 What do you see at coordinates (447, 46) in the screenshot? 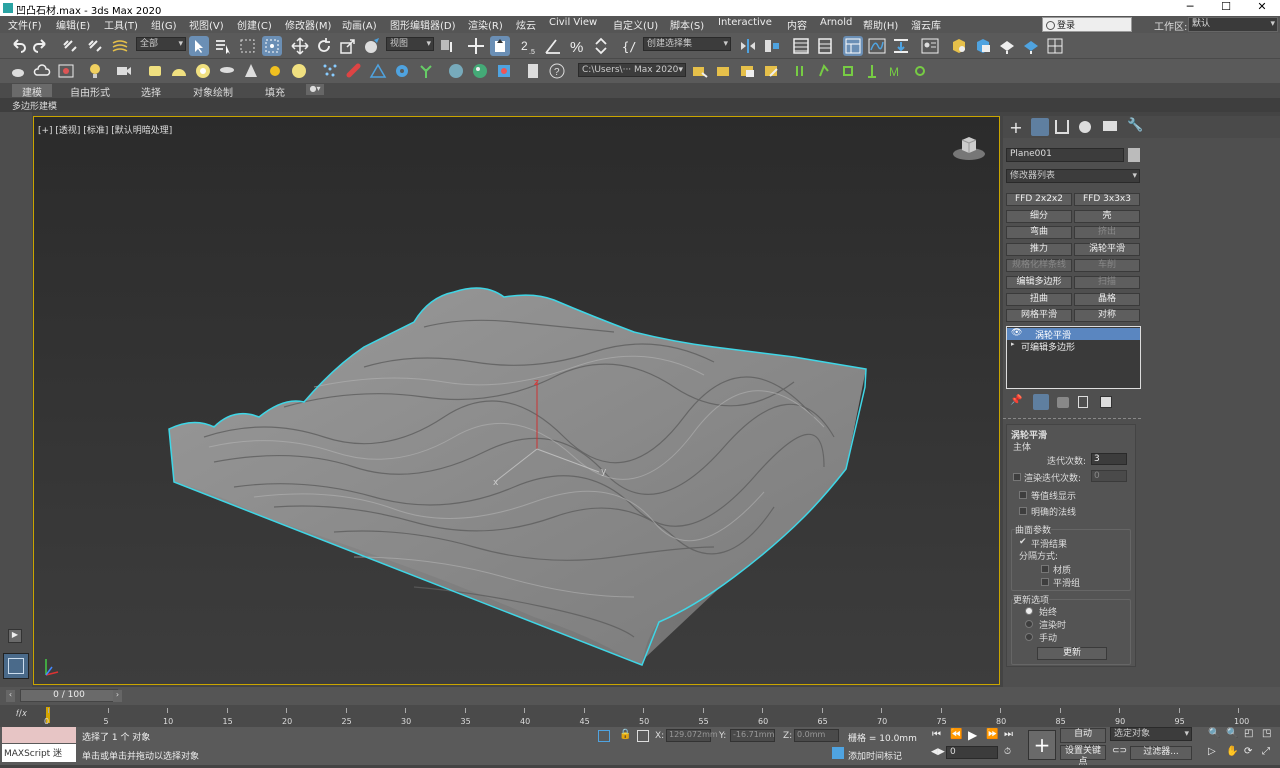
I see `pivot-center-icon` at bounding box center [447, 46].